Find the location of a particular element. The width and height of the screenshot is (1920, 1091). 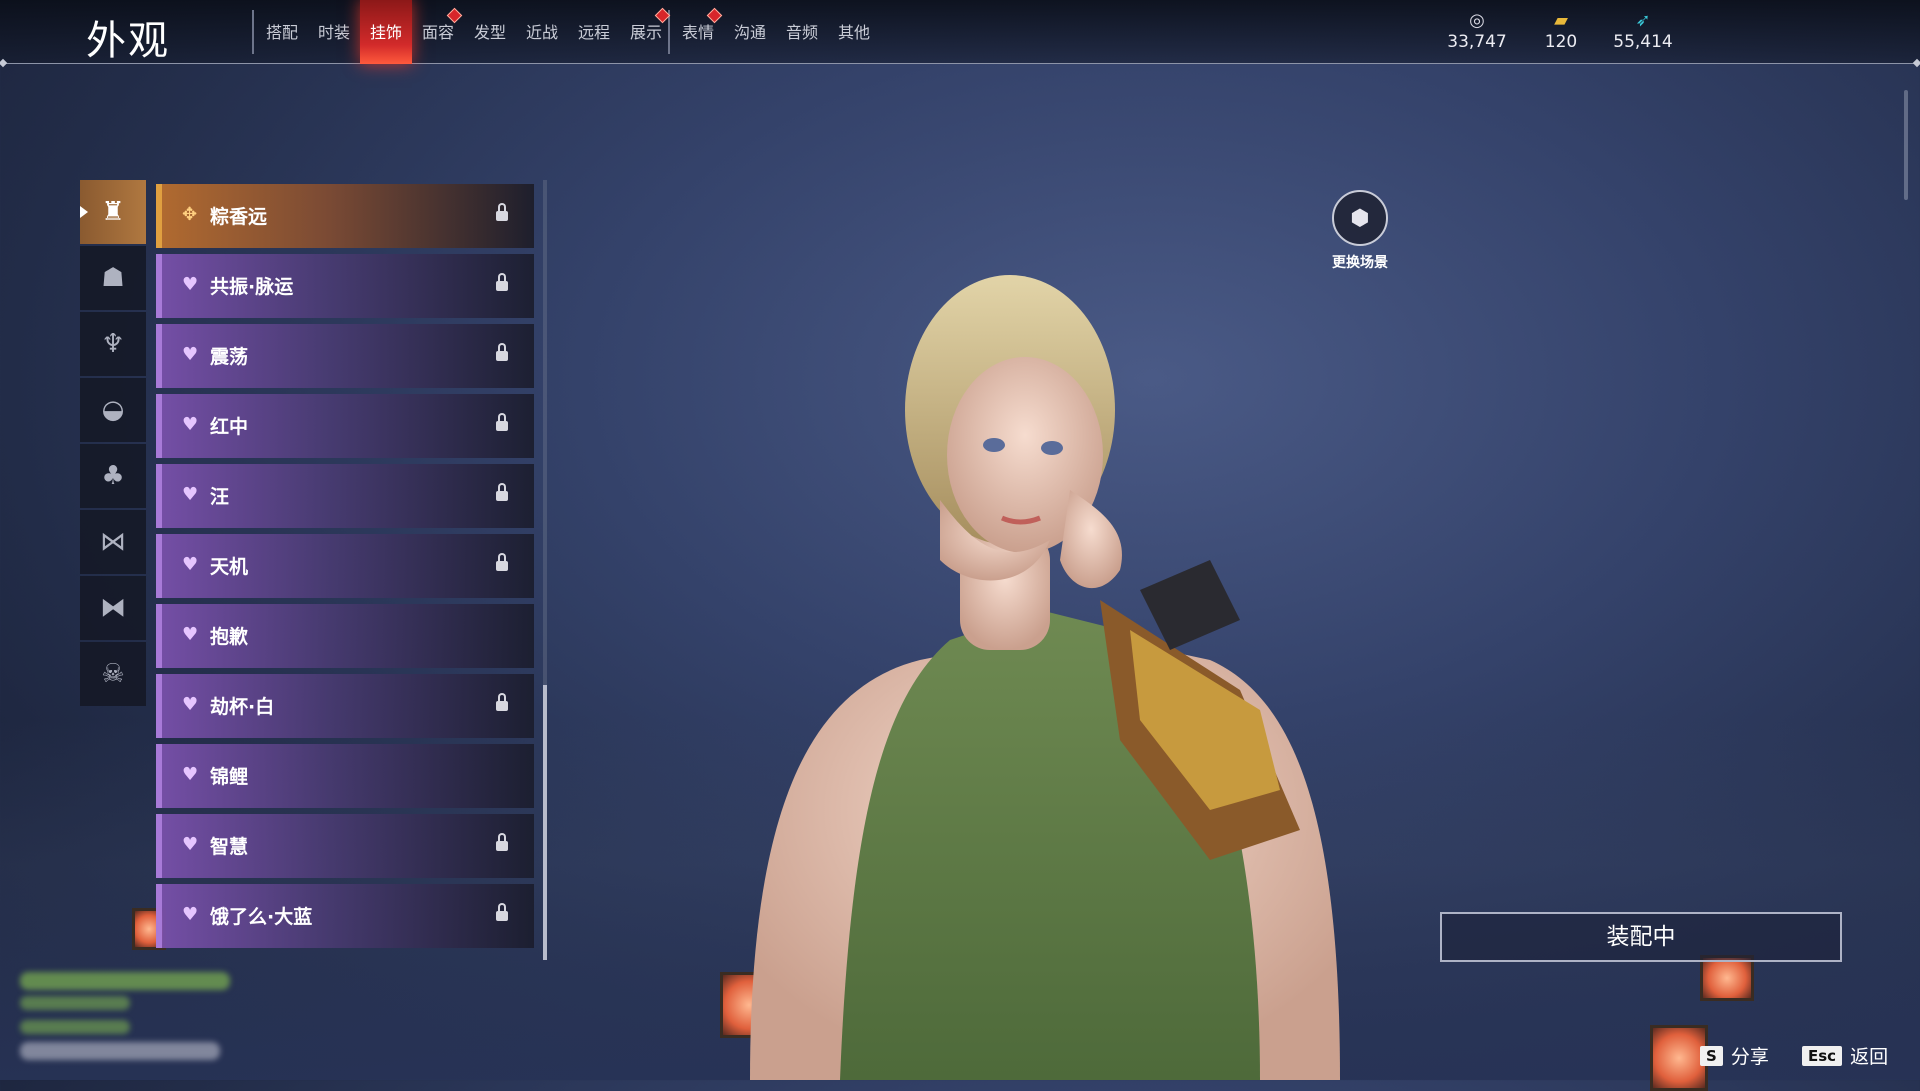

slot-cape: ♣ is located at coordinates (113, 476).